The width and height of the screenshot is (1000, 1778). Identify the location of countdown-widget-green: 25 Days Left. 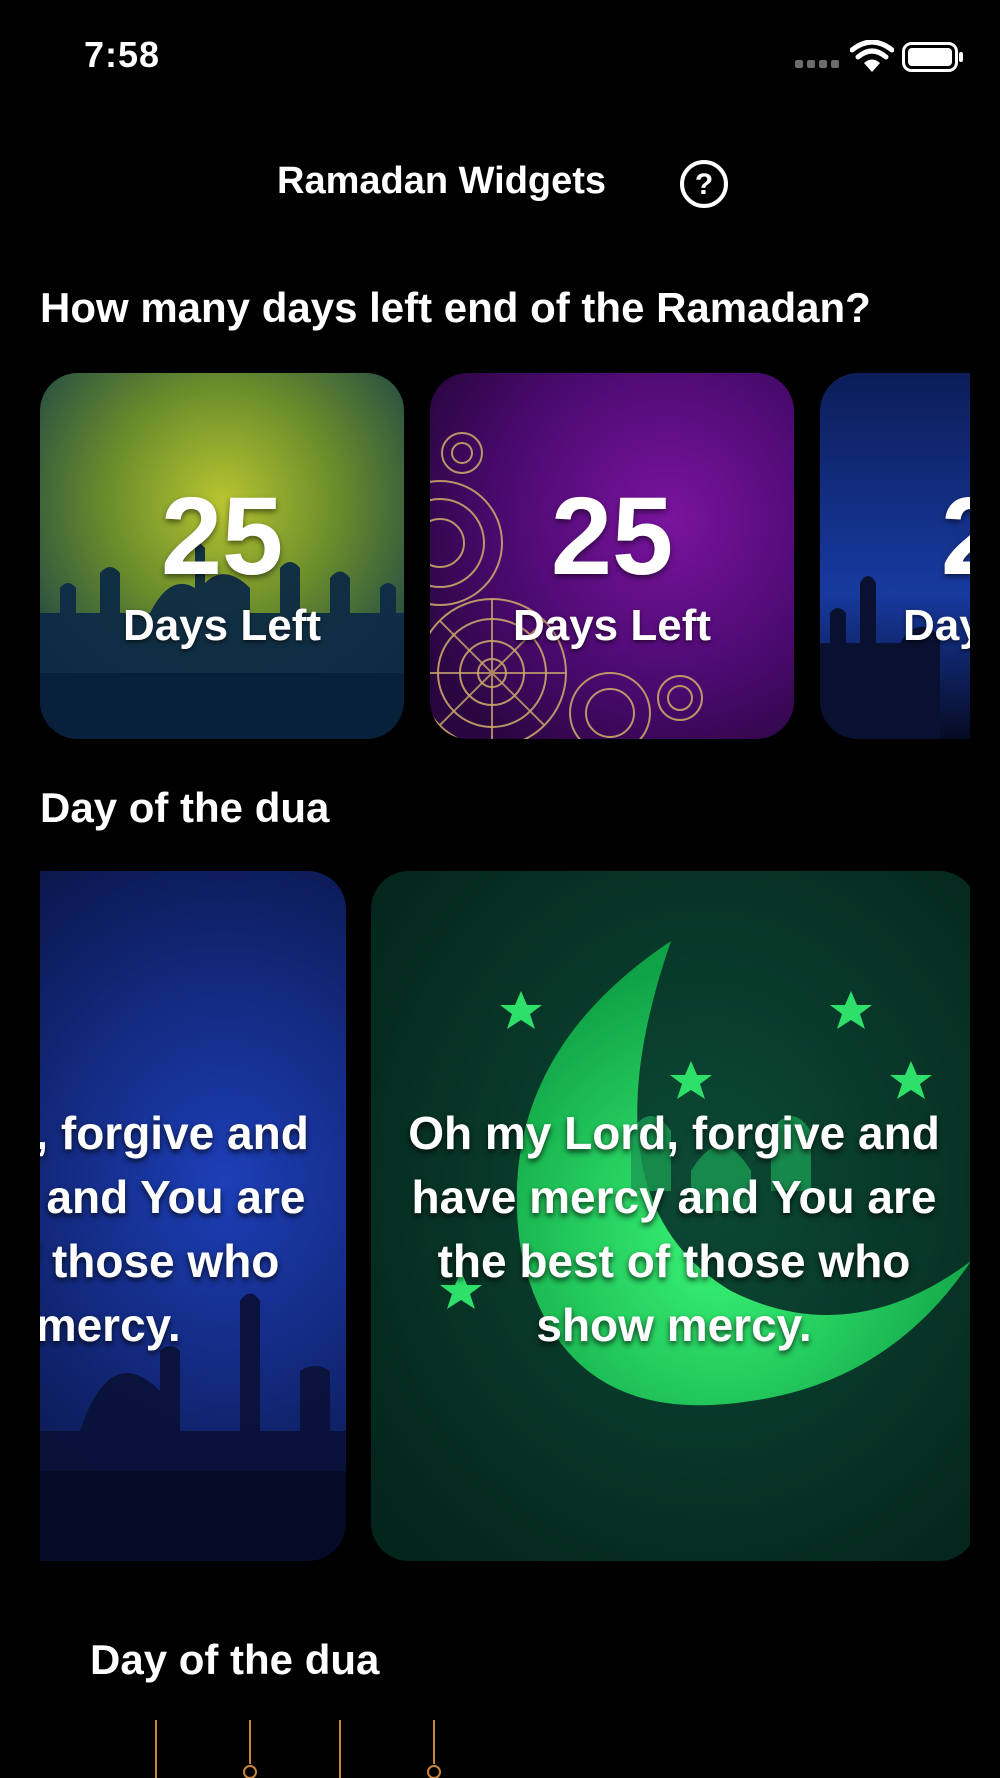
(222, 556).